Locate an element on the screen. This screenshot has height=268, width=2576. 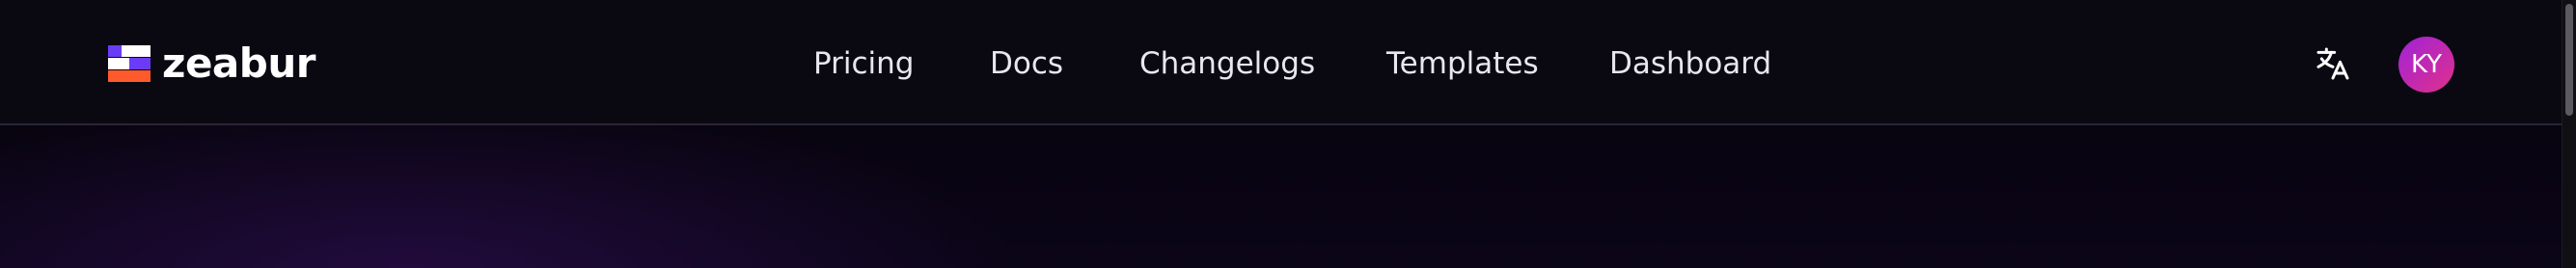
translate-icon is located at coordinates (2333, 63).